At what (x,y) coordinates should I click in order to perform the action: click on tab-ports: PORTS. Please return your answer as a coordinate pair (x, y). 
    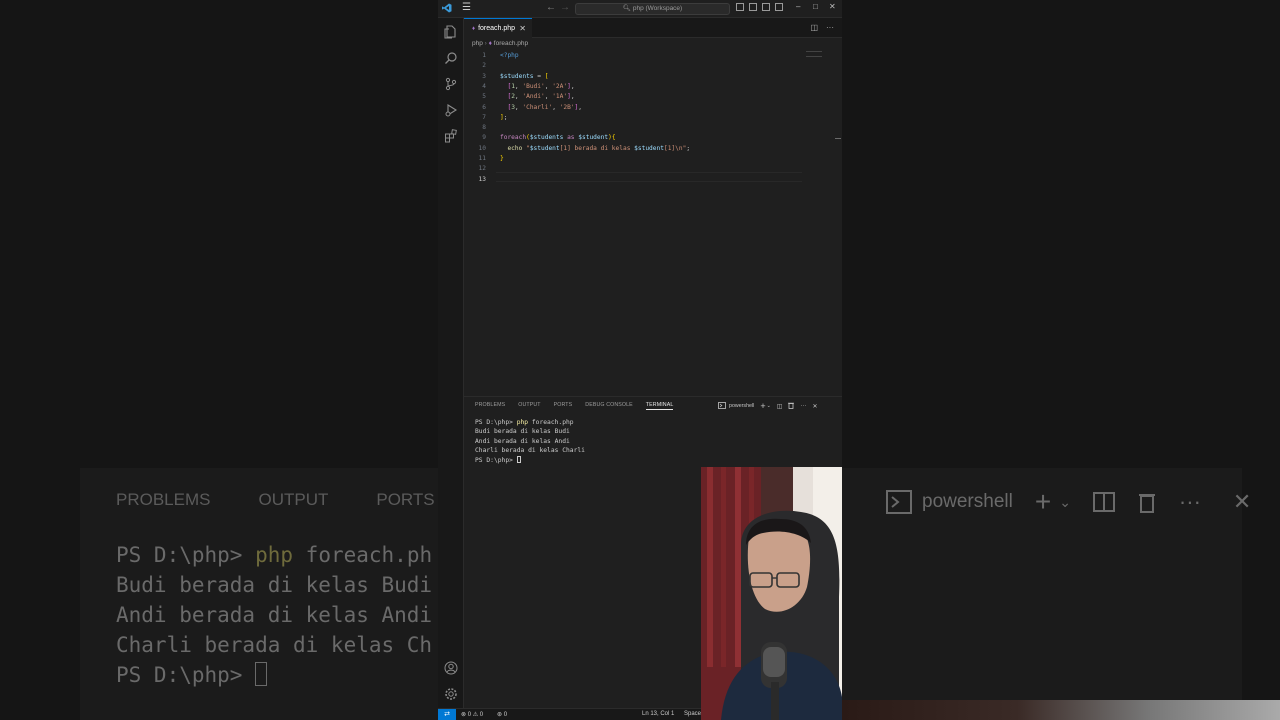
    Looking at the image, I should click on (563, 406).